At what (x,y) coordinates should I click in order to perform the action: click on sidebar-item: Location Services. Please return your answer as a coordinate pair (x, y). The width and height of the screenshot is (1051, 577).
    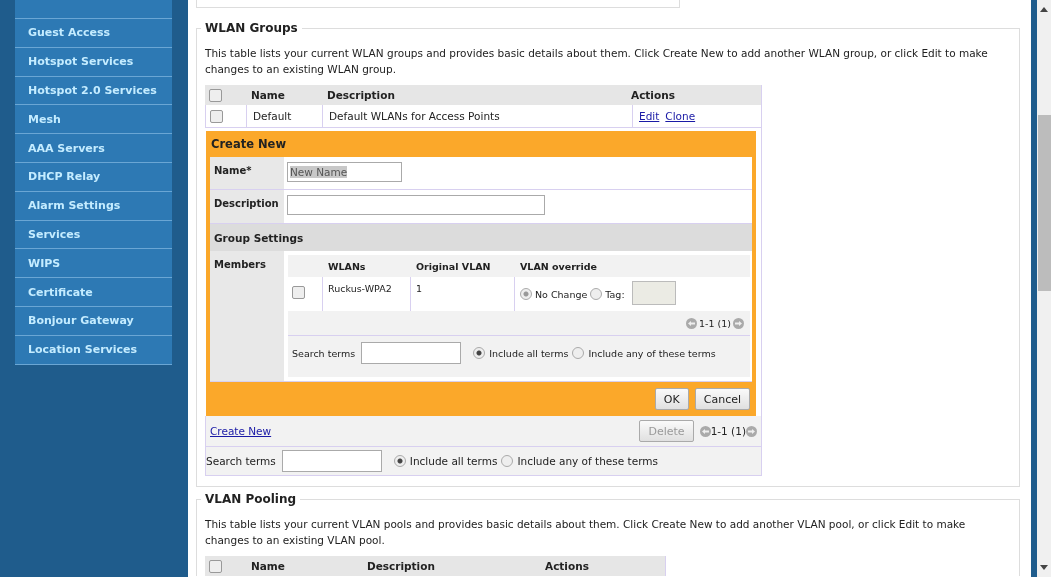
    Looking at the image, I should click on (93, 350).